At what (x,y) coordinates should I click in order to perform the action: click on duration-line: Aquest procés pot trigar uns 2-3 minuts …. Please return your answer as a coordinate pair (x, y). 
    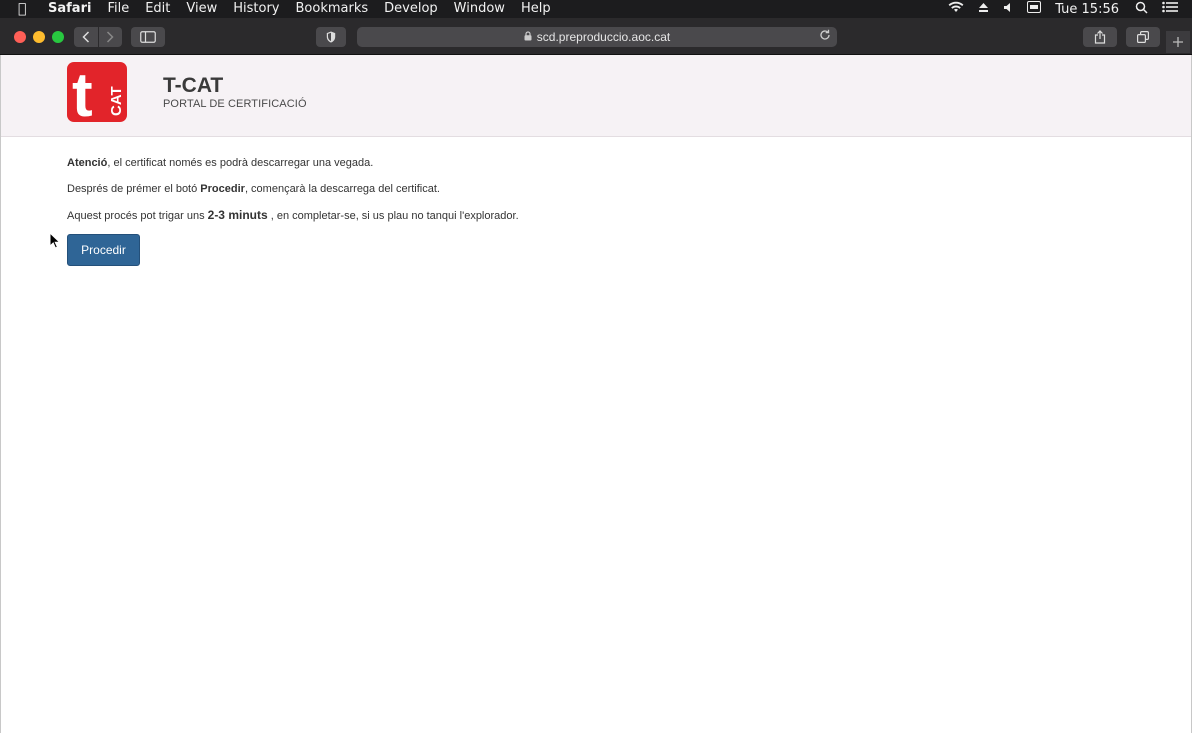
    Looking at the image, I should click on (567, 220).